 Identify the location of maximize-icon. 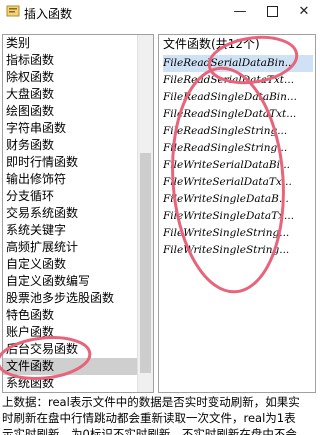
(272, 11).